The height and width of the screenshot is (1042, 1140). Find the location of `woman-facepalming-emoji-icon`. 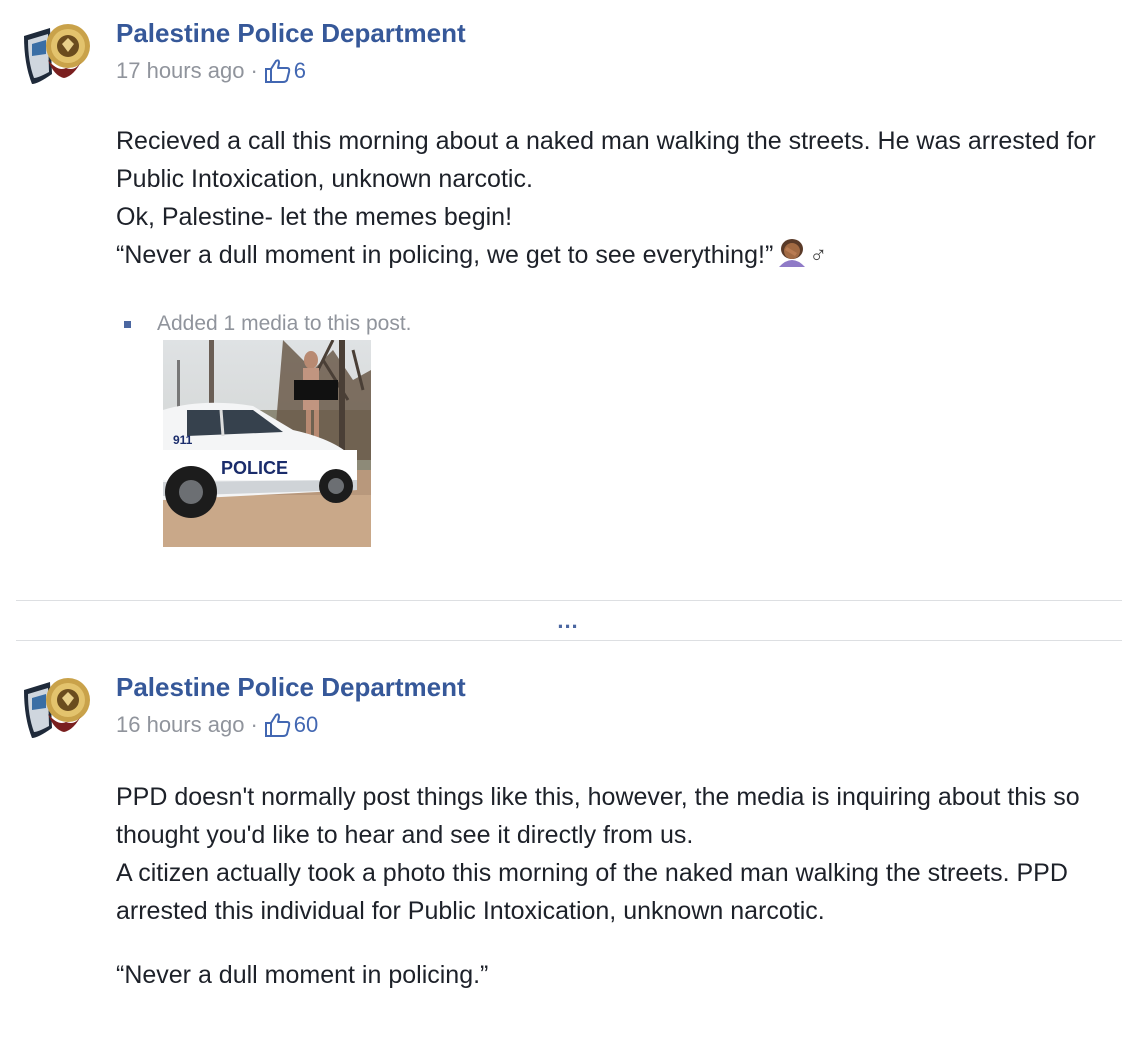

woman-facepalming-emoji-icon is located at coordinates (792, 257).